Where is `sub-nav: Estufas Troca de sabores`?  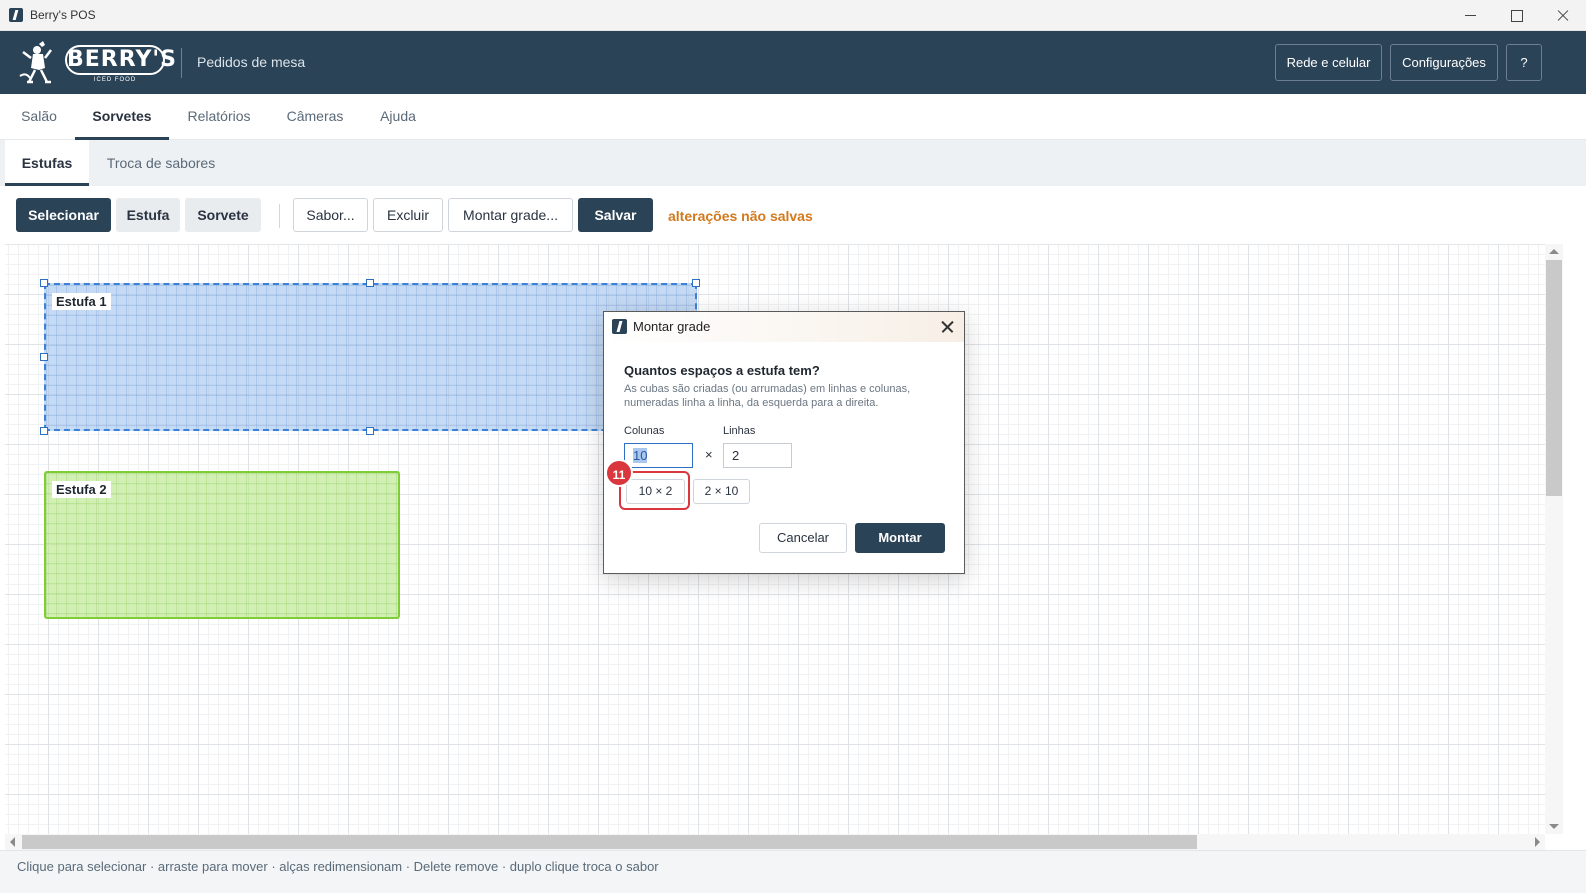 sub-nav: Estufas Troca de sabores is located at coordinates (793, 163).